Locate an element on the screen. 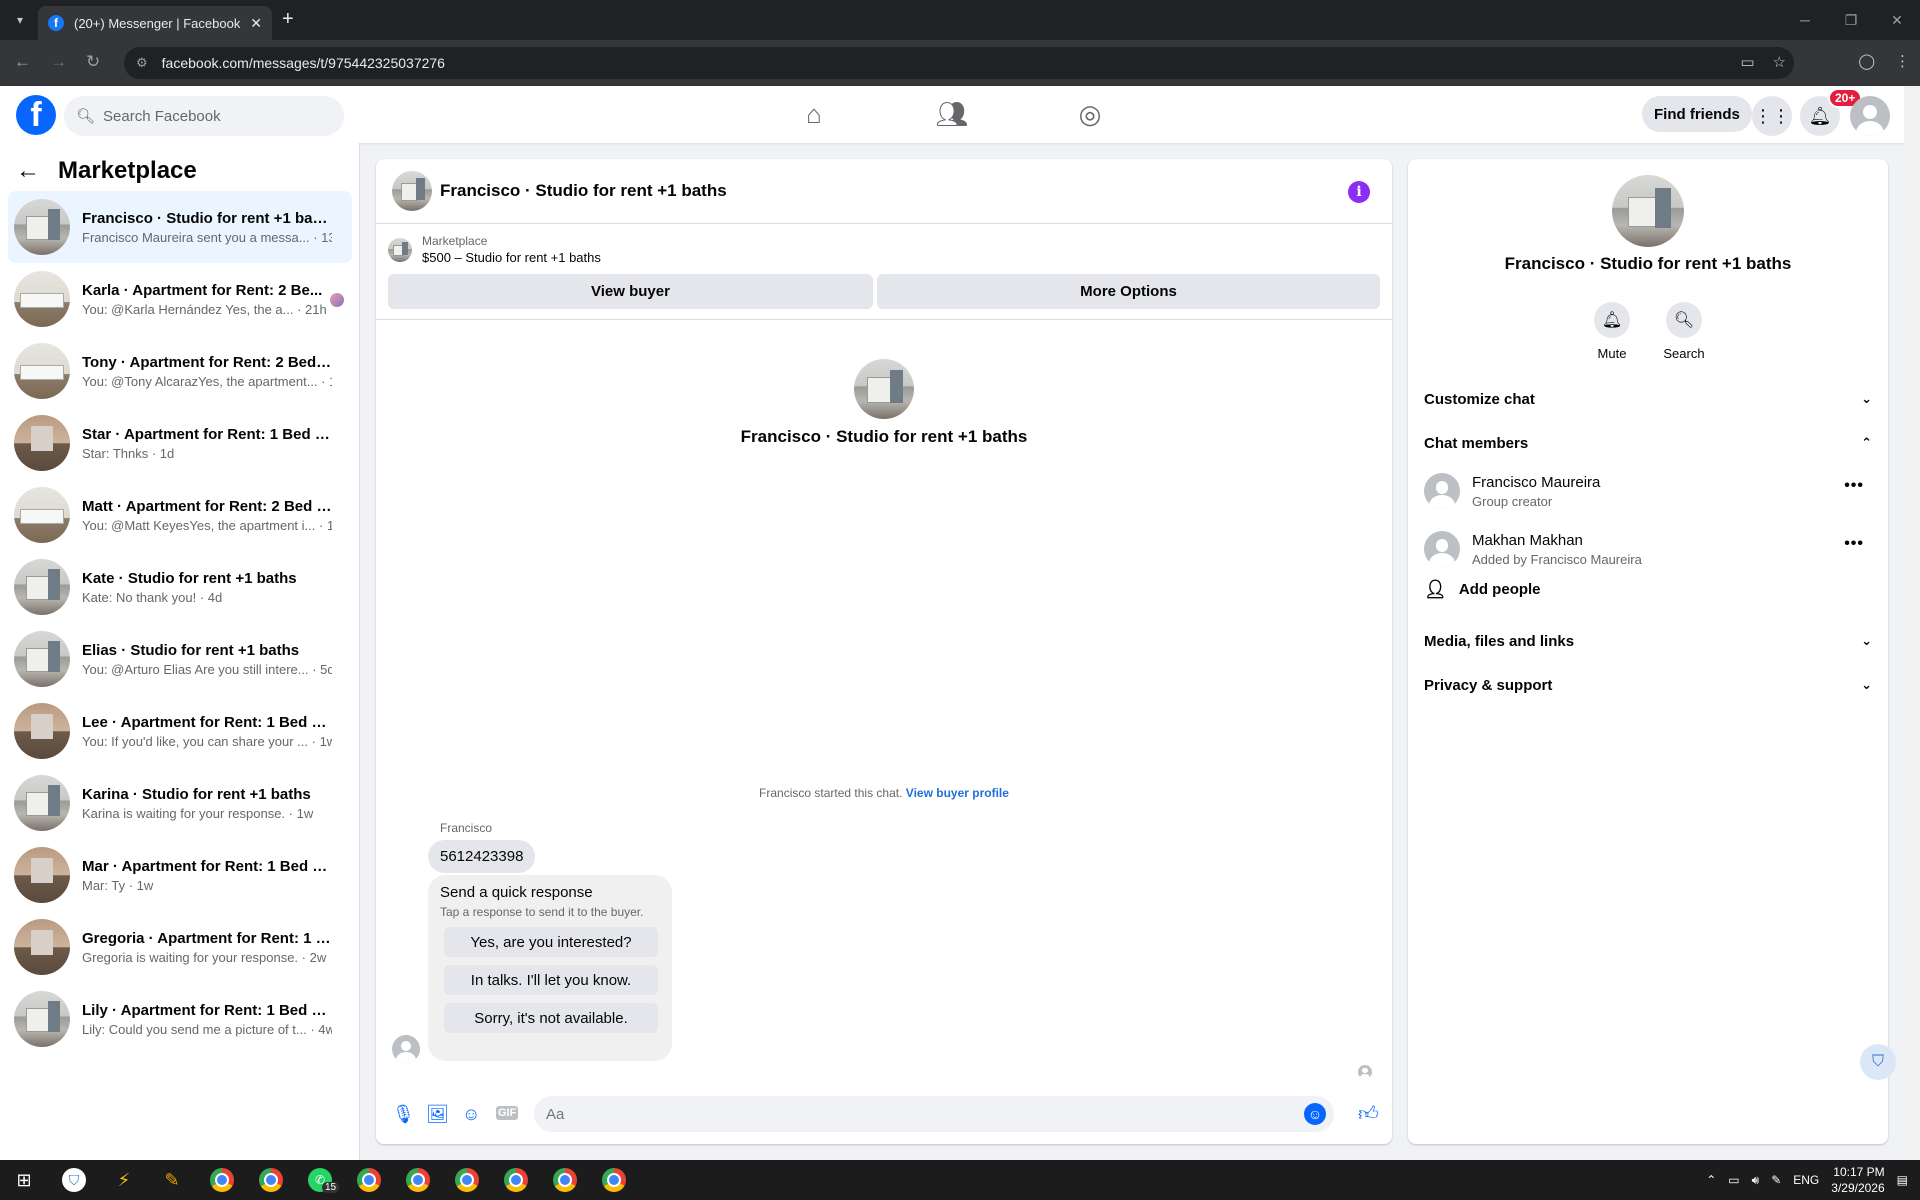  search-in-chat-button: 🔍︎ Search is located at coordinates (1684, 331).